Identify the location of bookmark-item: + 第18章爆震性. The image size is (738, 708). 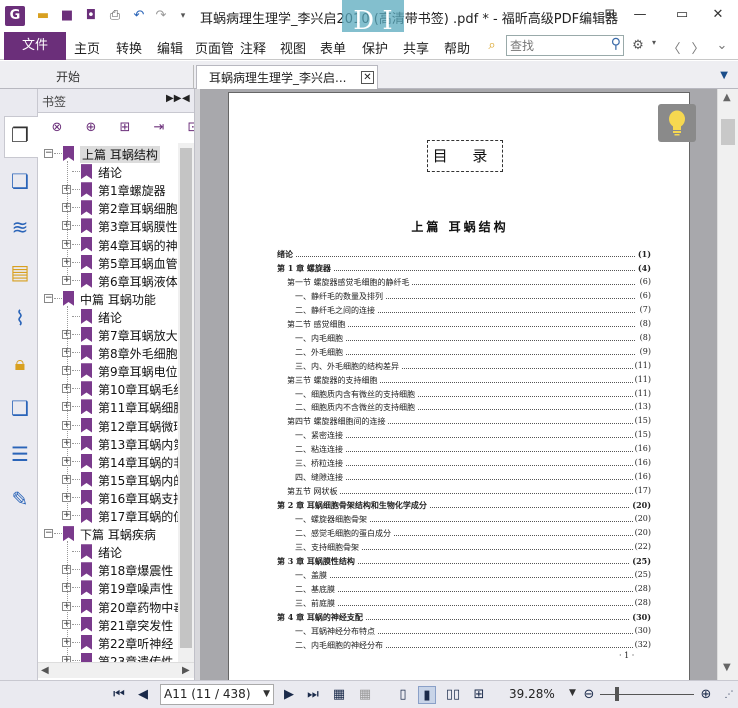
(108, 570).